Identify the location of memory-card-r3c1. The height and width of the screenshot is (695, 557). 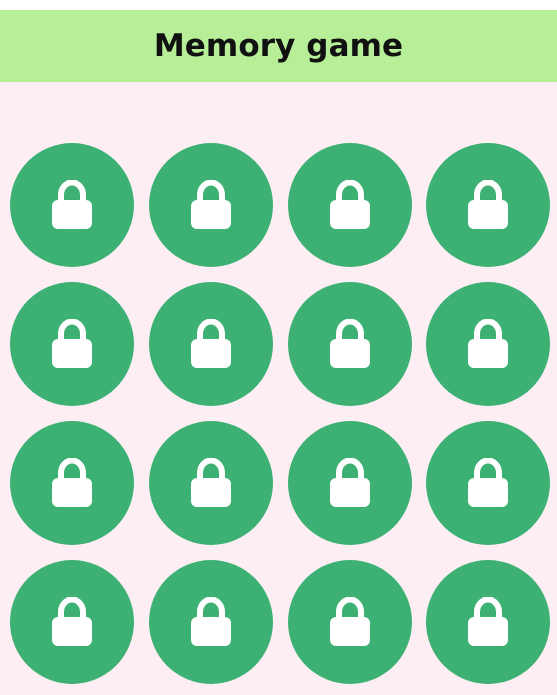
(72, 483).